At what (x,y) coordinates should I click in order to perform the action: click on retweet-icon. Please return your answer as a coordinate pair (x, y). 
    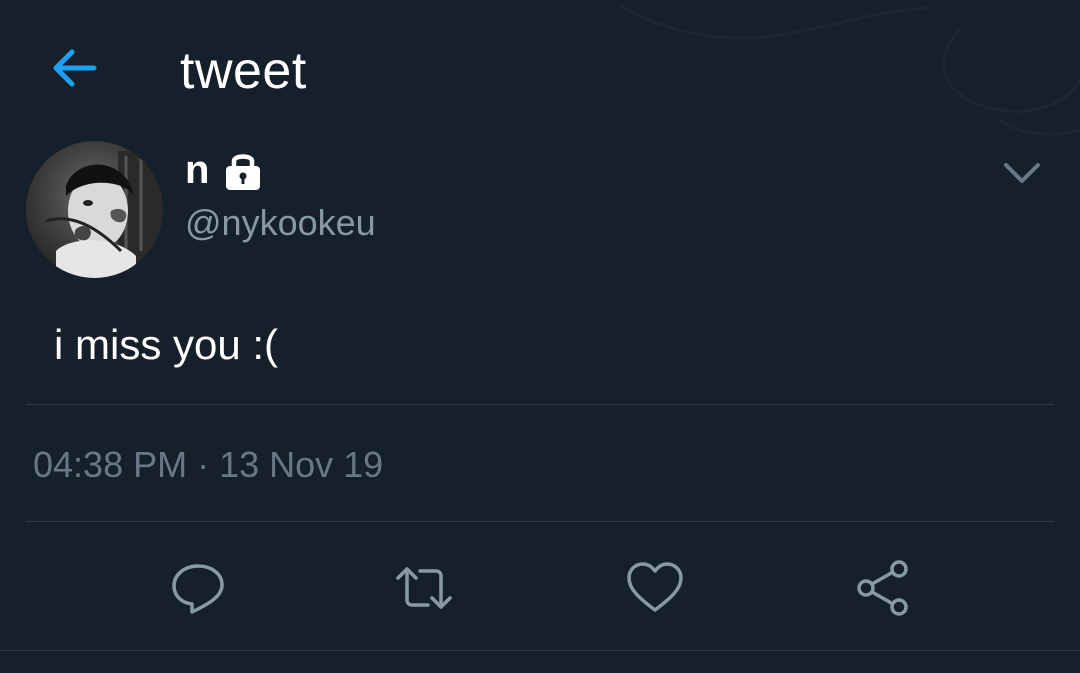
    Looking at the image, I should click on (424, 588).